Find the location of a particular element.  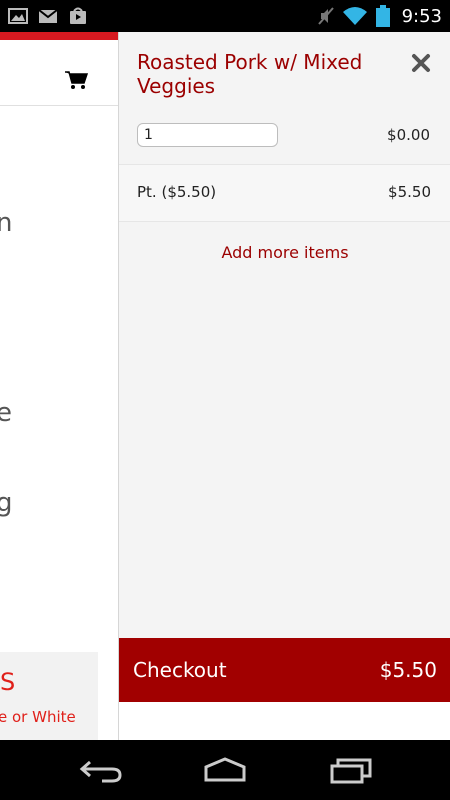

wifi-icon is located at coordinates (354, 16).